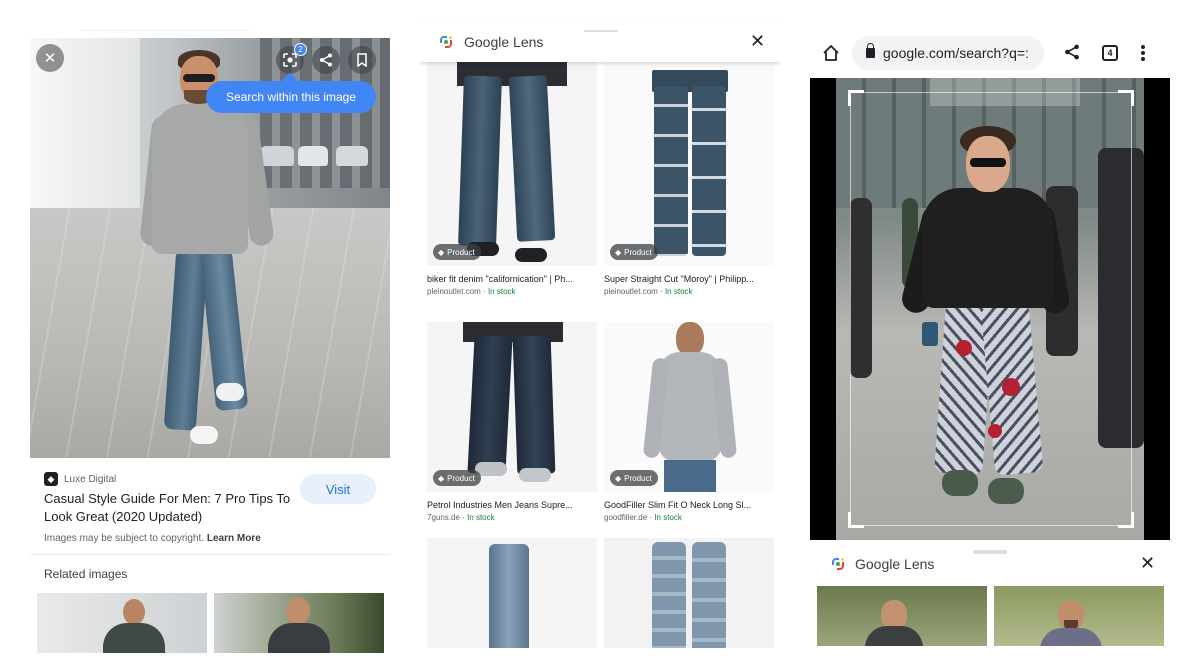  What do you see at coordinates (86, 574) in the screenshot?
I see `related-heading: Related images` at bounding box center [86, 574].